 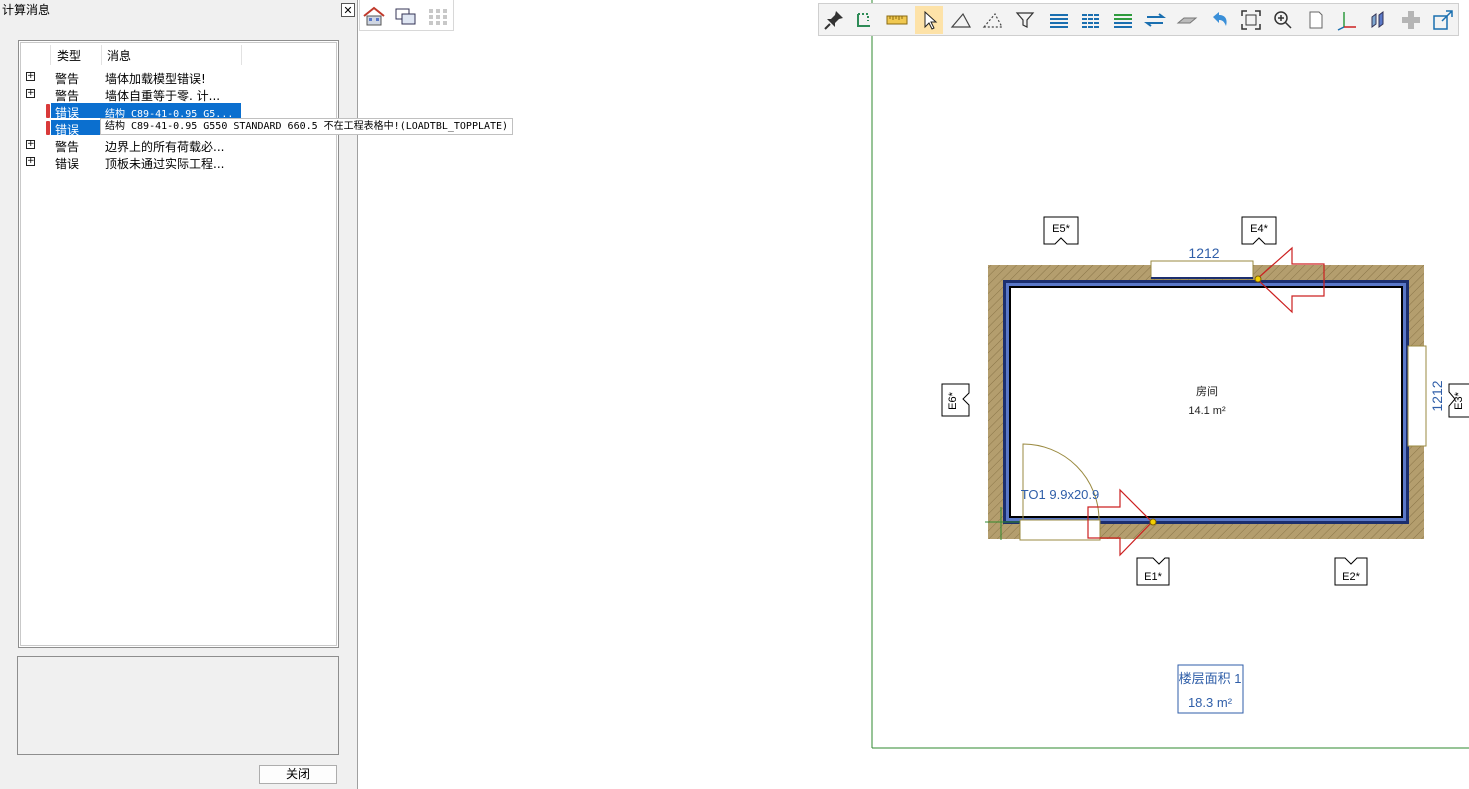 What do you see at coordinates (69, 55) in the screenshot?
I see `column-header-type: 类型` at bounding box center [69, 55].